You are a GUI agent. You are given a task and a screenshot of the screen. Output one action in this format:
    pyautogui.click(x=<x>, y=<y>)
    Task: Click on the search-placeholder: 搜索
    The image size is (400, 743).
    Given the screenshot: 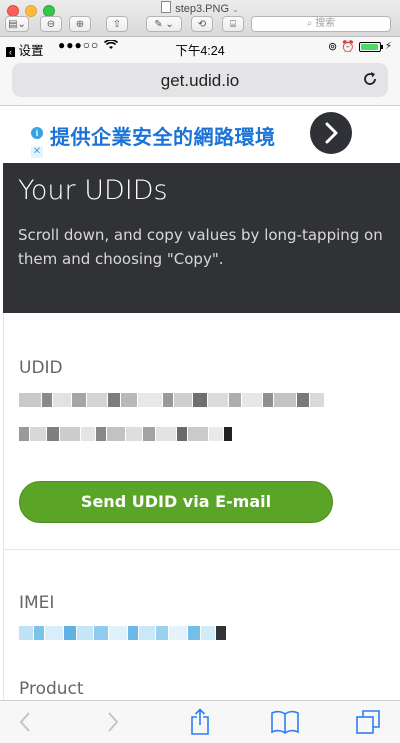 What is the action you would take?
    pyautogui.click(x=325, y=23)
    